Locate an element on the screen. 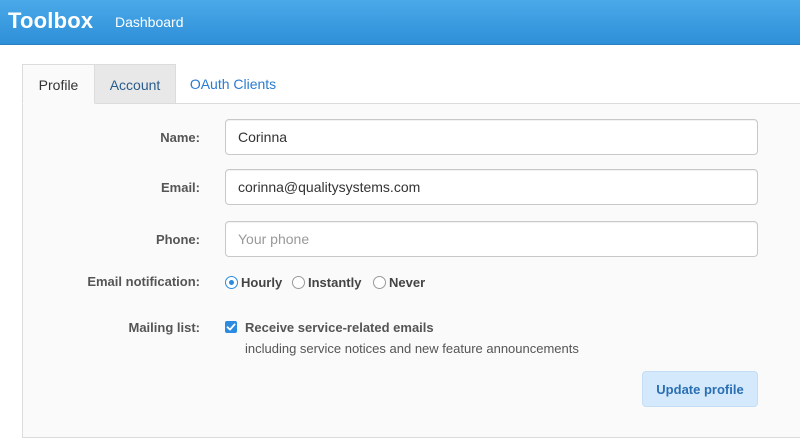  radio-instantly: Instantly is located at coordinates (326, 282).